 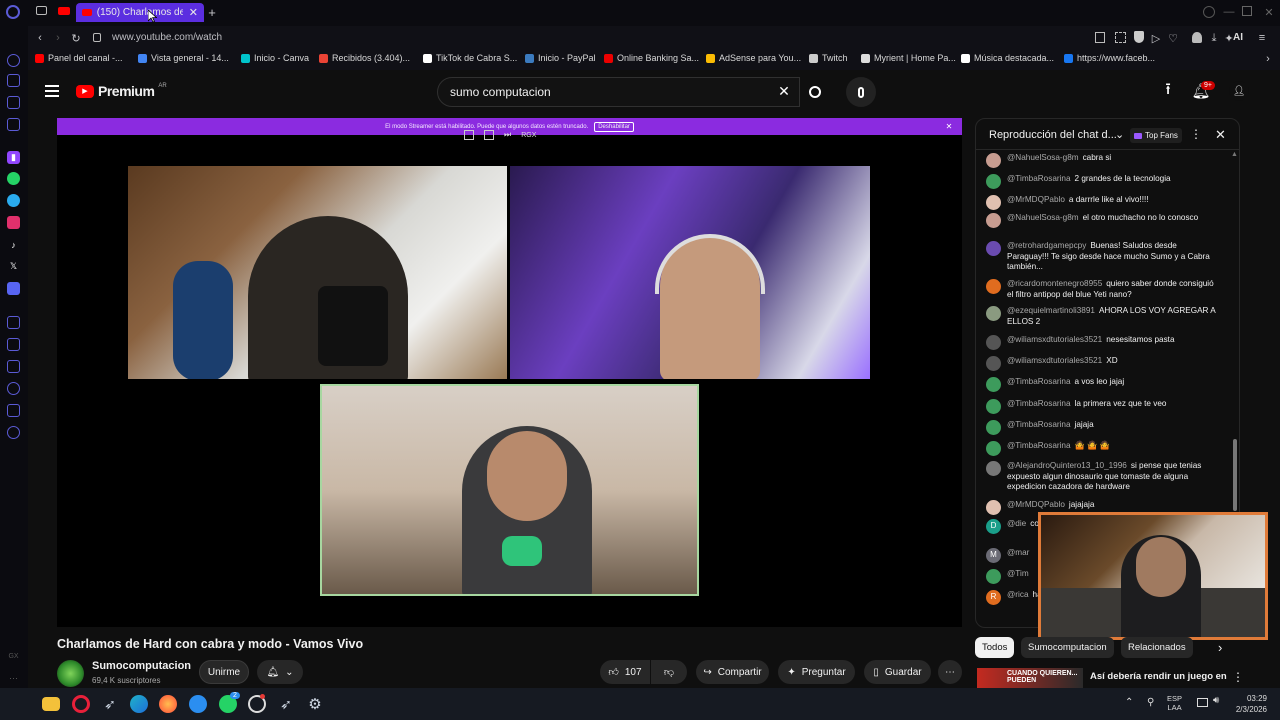 What do you see at coordinates (1129, 702) in the screenshot?
I see `tray-chevron-icon: ⌃` at bounding box center [1129, 702].